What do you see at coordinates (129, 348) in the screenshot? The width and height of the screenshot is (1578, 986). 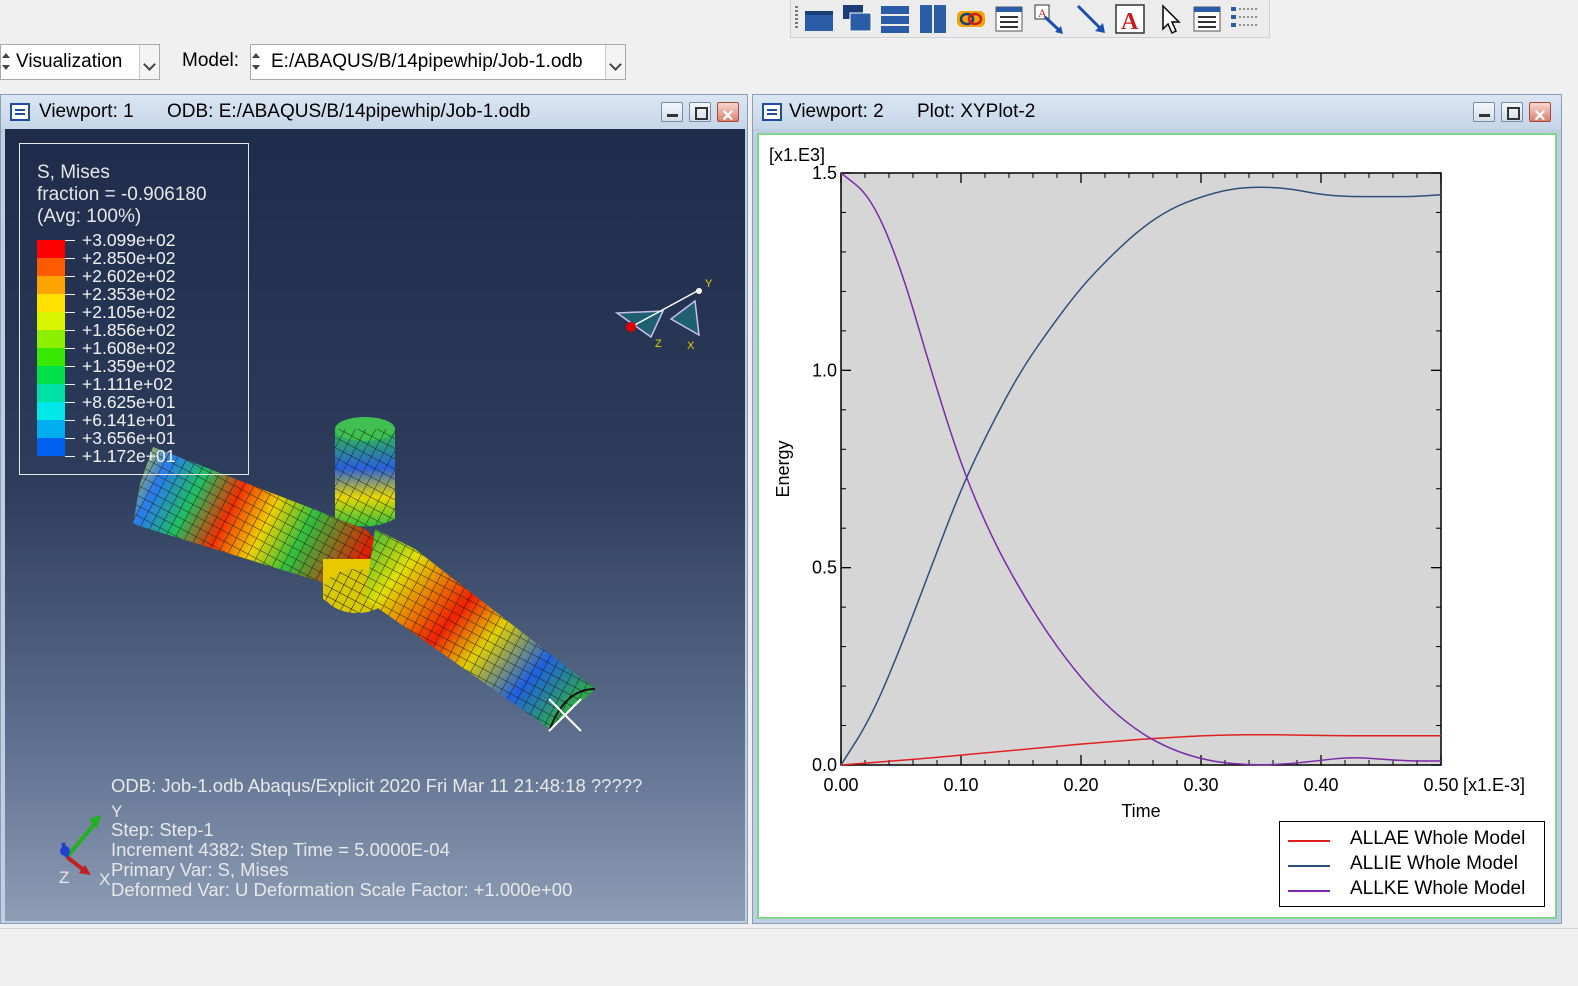 I see `legend-level-value: +1.608e+02` at bounding box center [129, 348].